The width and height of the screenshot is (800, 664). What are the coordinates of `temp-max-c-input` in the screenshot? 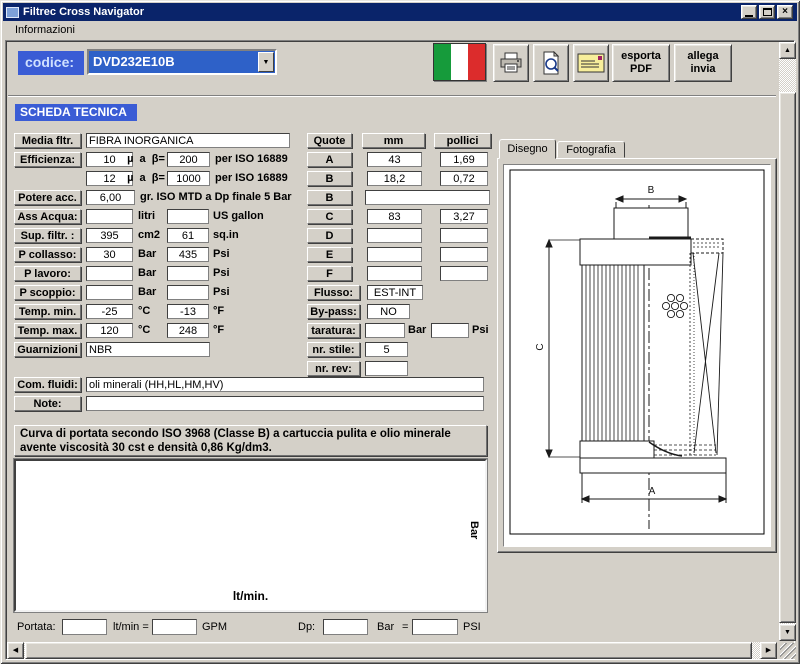 It's located at (109, 330).